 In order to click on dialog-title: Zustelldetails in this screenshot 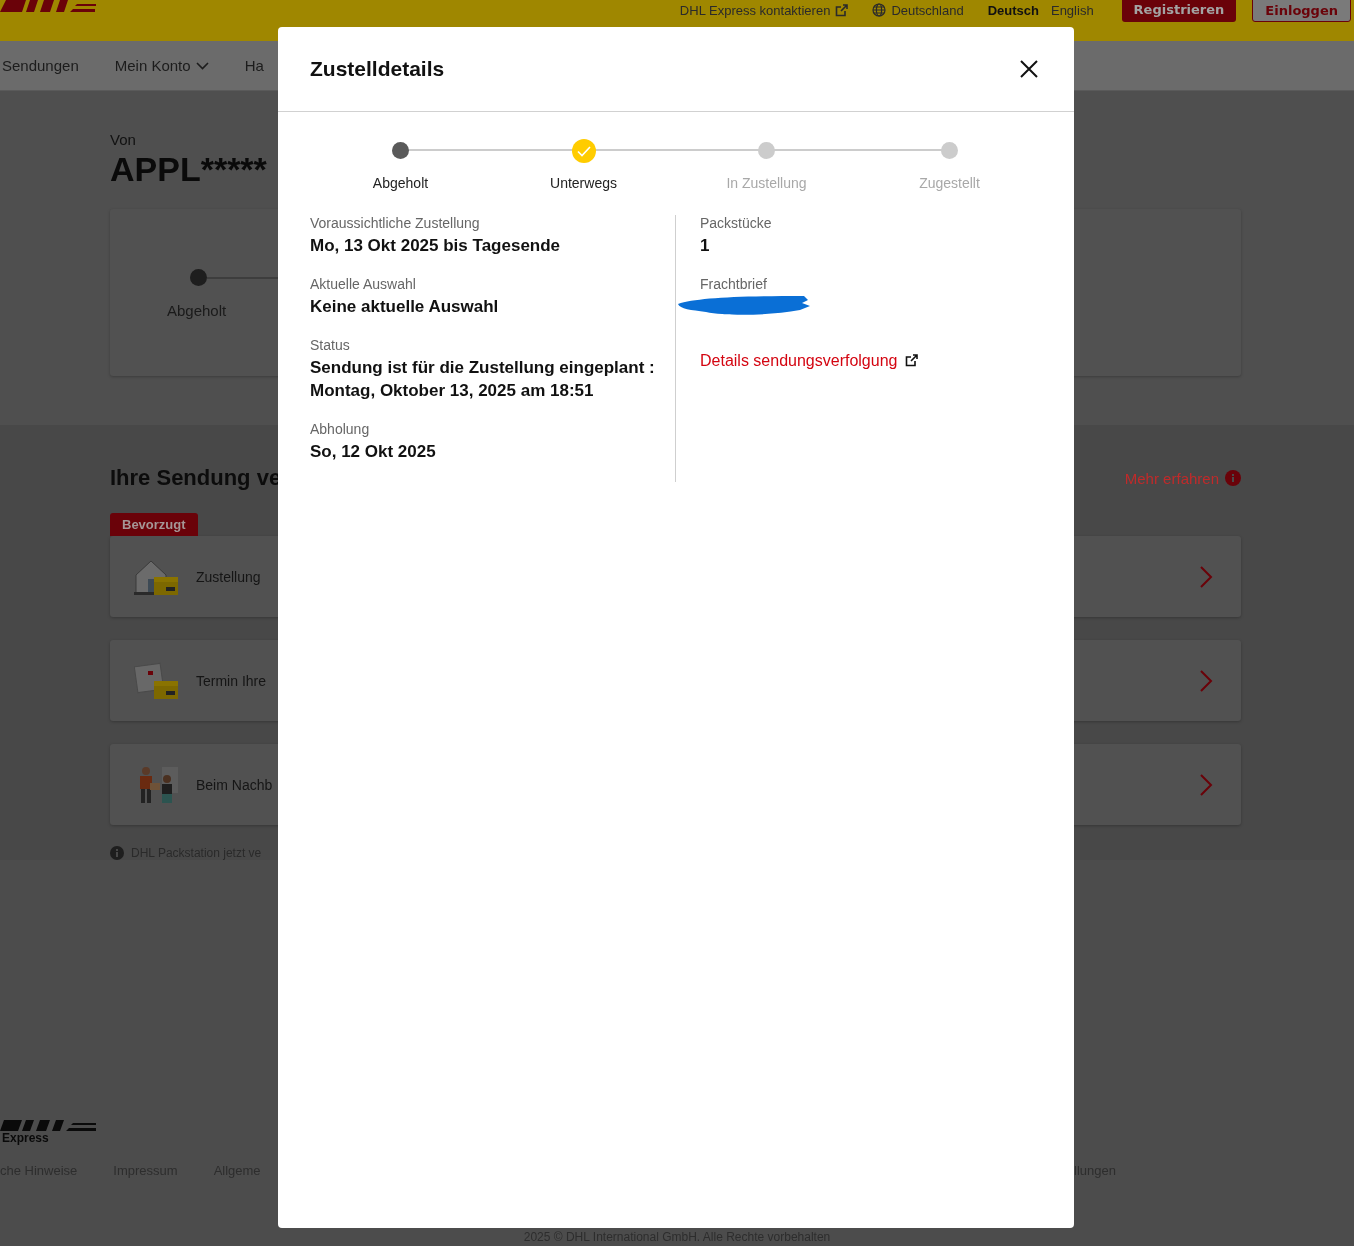, I will do `click(377, 69)`.